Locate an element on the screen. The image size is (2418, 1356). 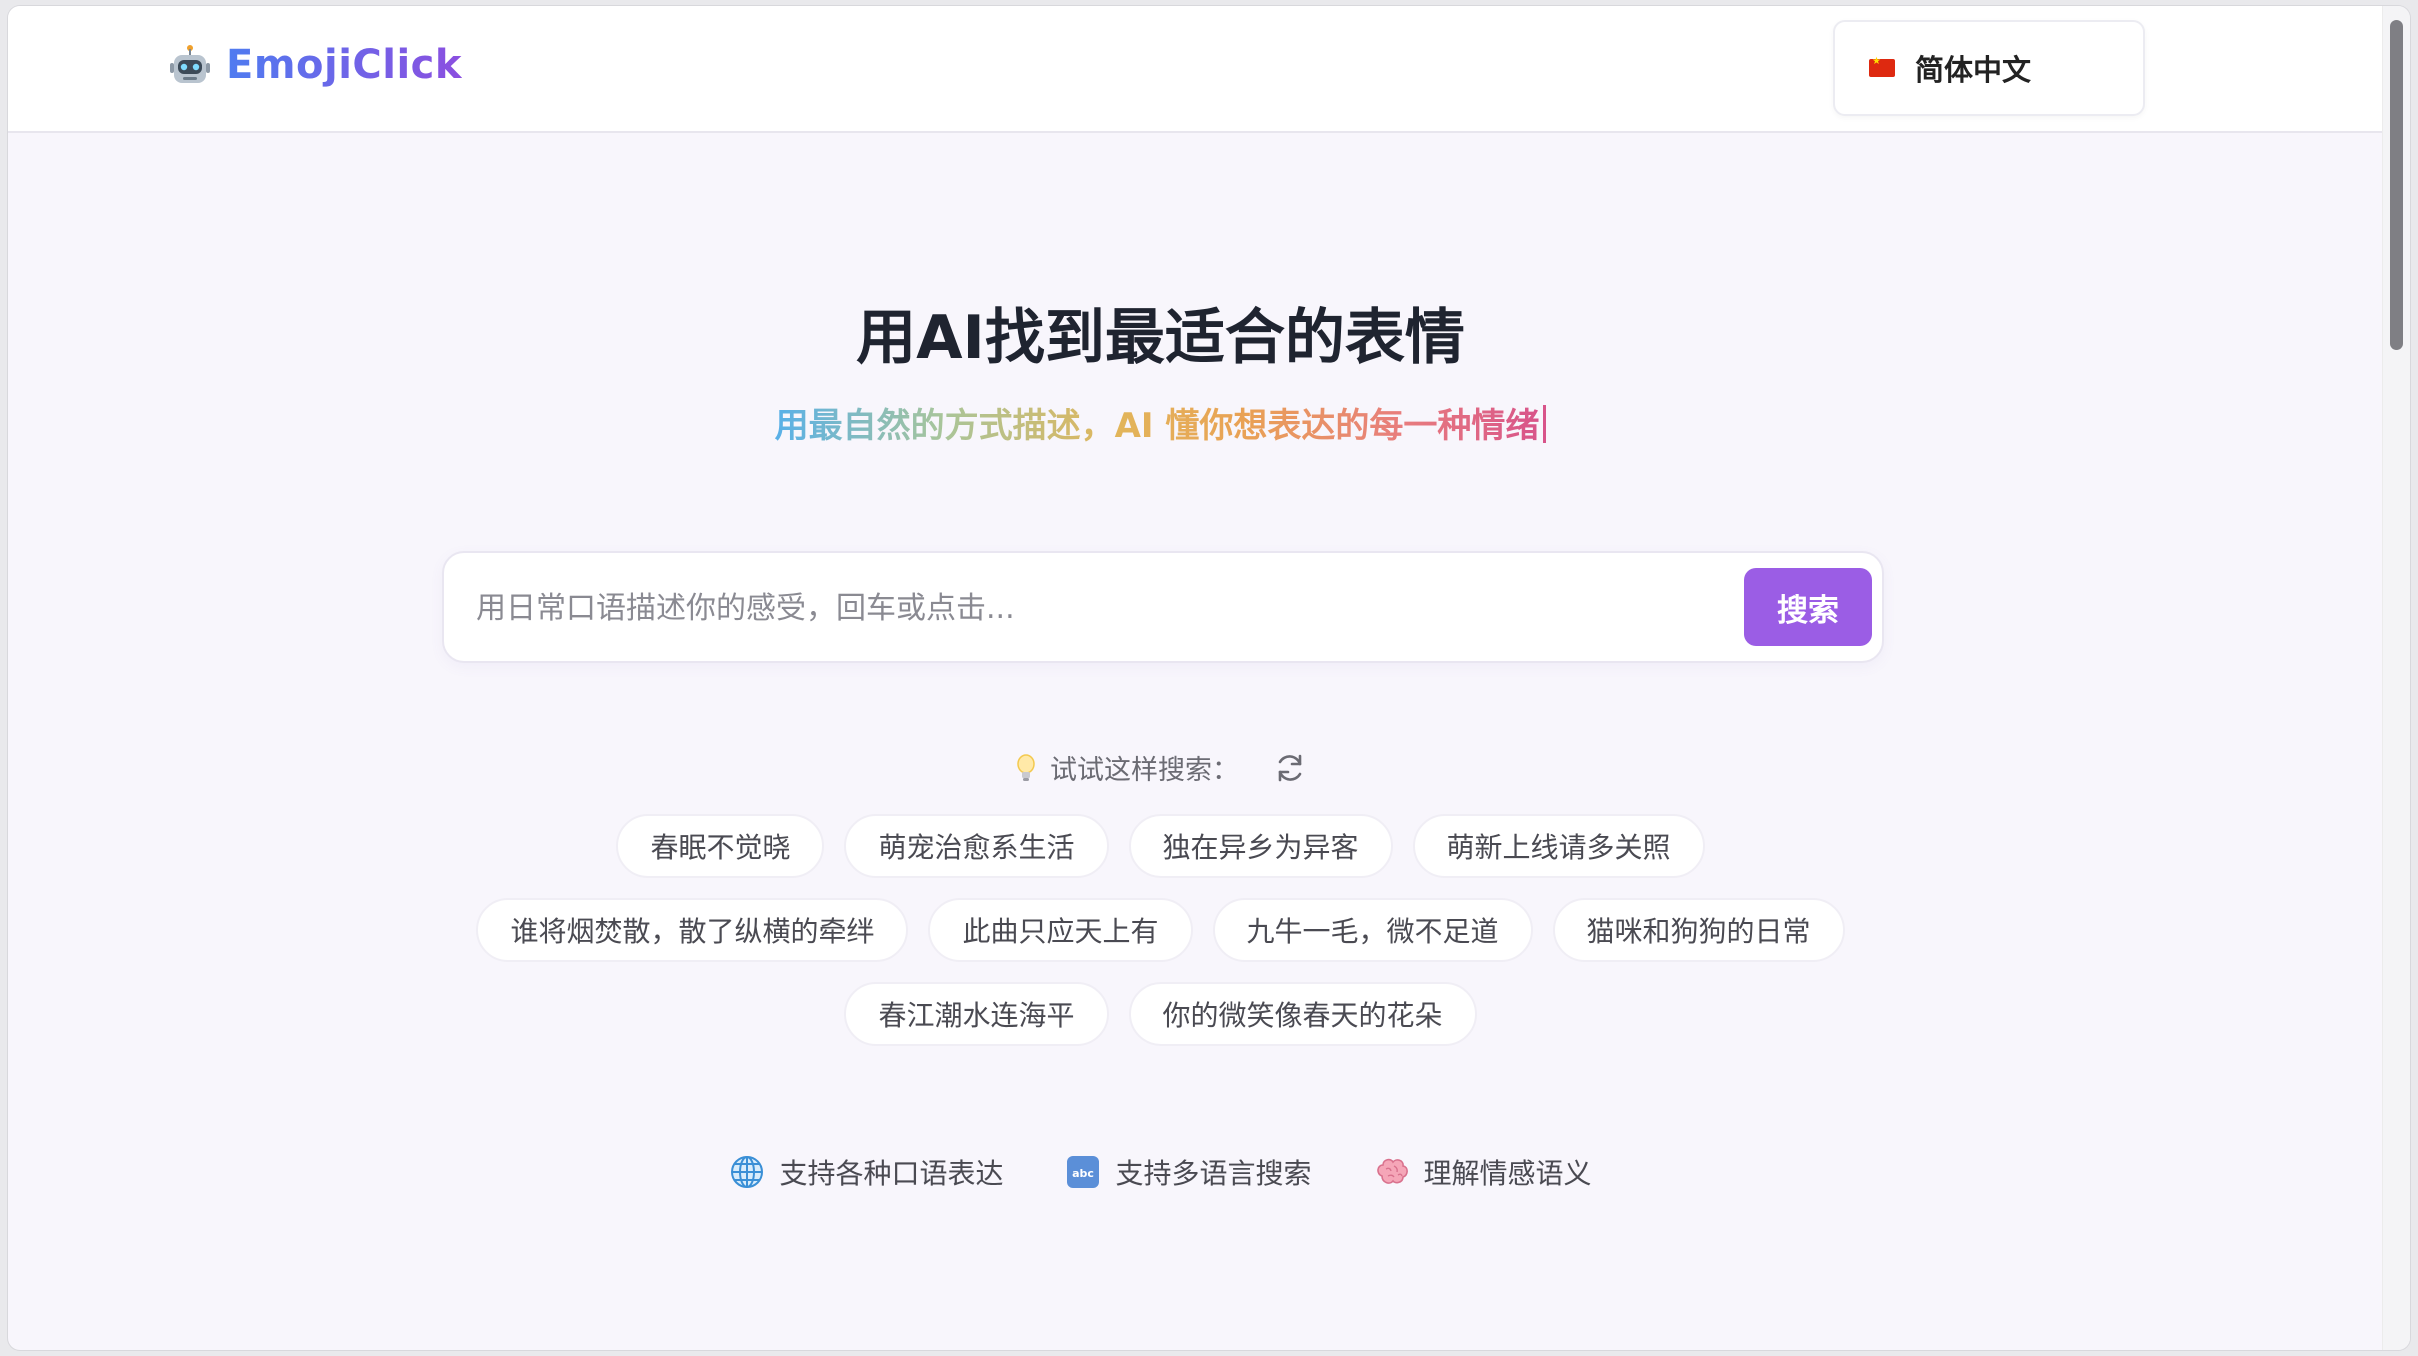
page-title: 用AI找到最适合的表情 is located at coordinates (1160, 338).